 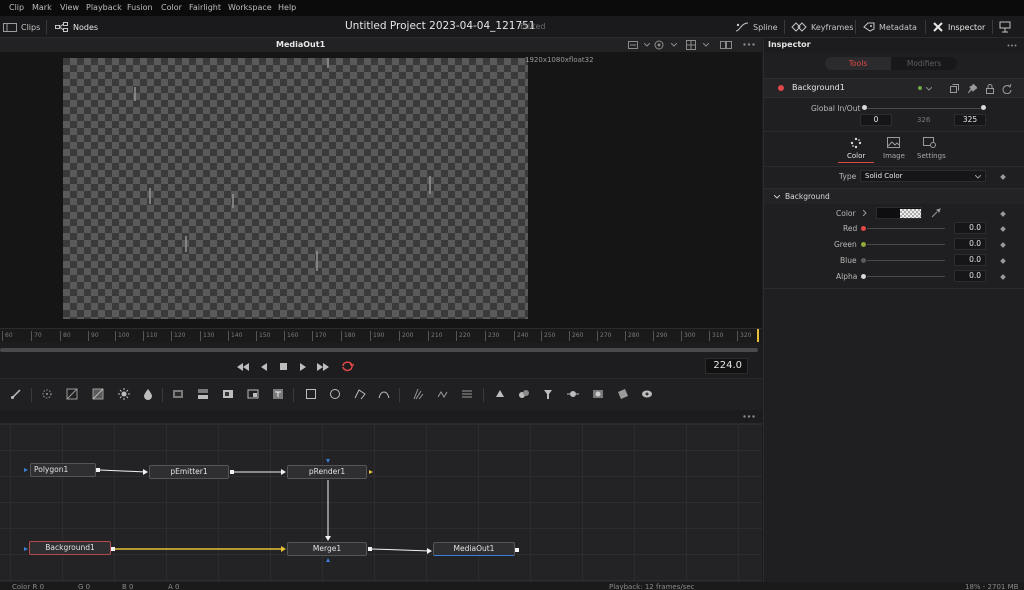 What do you see at coordinates (876, 120) in the screenshot?
I see `global-in-field: 0` at bounding box center [876, 120].